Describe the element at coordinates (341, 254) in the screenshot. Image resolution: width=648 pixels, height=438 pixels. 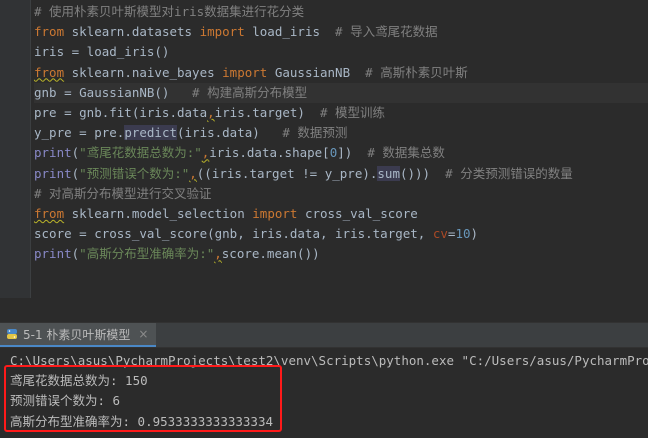
I see `code-line: print("高斯分布型准确率为:",score.mean())` at that location.